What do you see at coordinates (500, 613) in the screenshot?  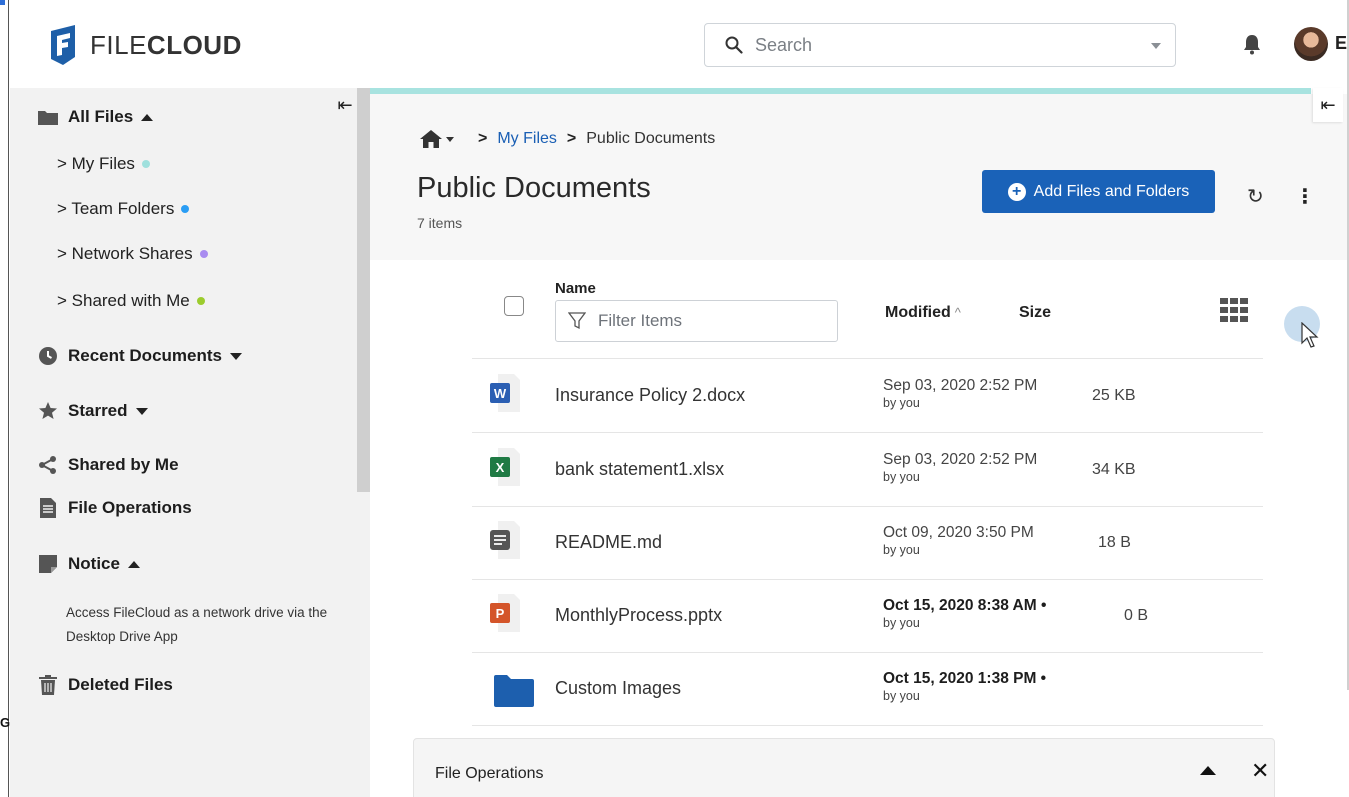 I see `svg-text: P` at bounding box center [500, 613].